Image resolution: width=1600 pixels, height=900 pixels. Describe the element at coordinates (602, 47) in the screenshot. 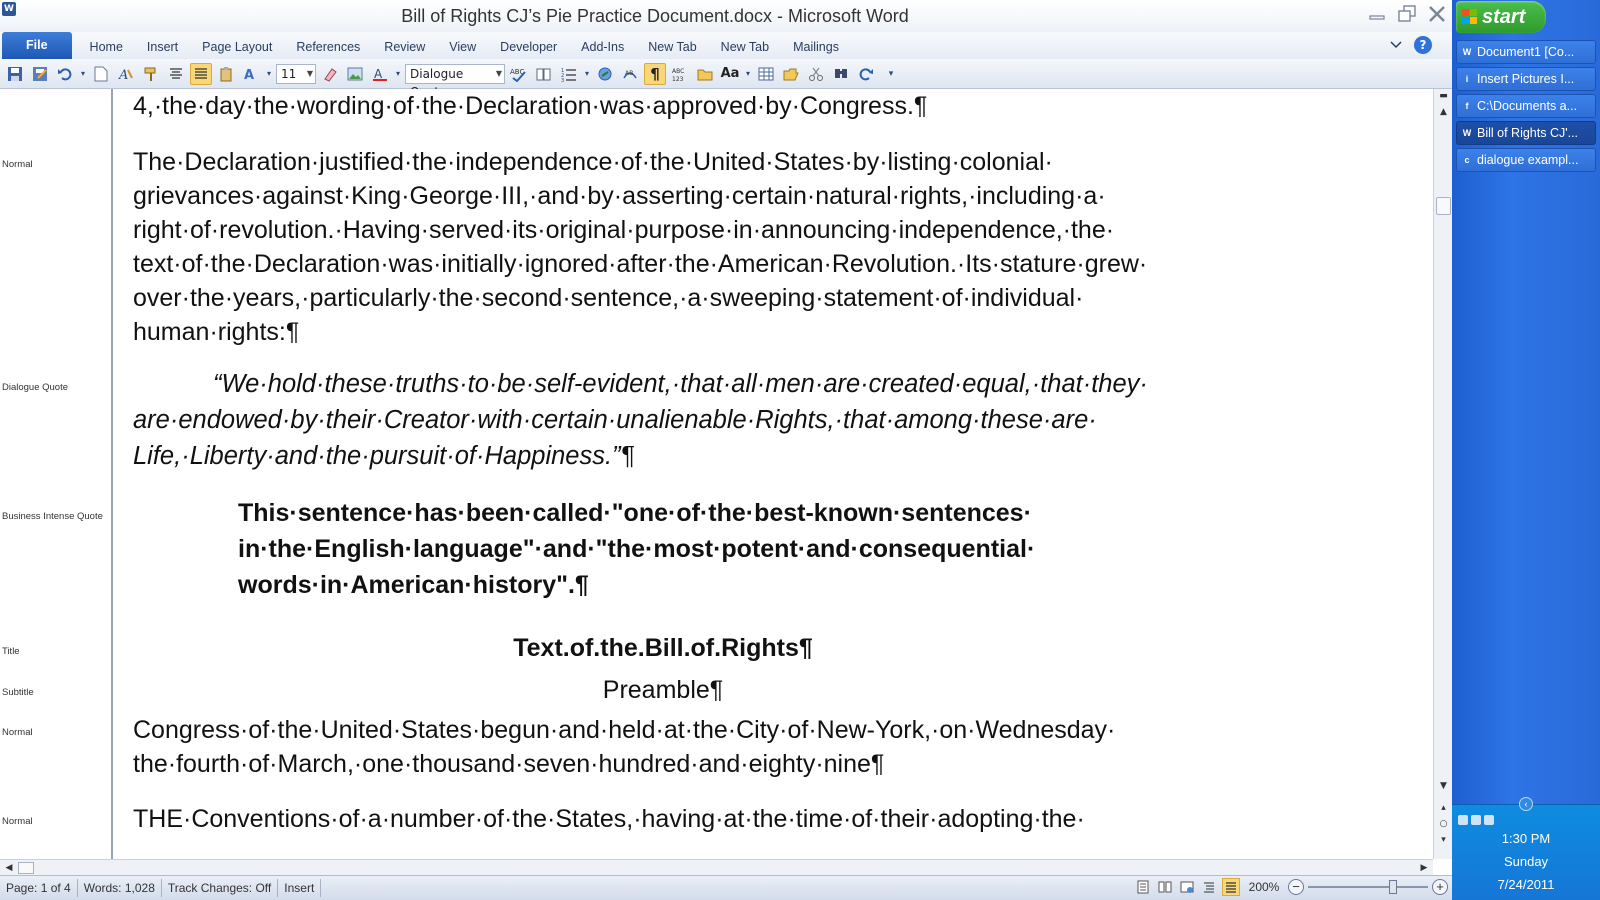

I see `tab-add-ins: Add-Ins` at that location.